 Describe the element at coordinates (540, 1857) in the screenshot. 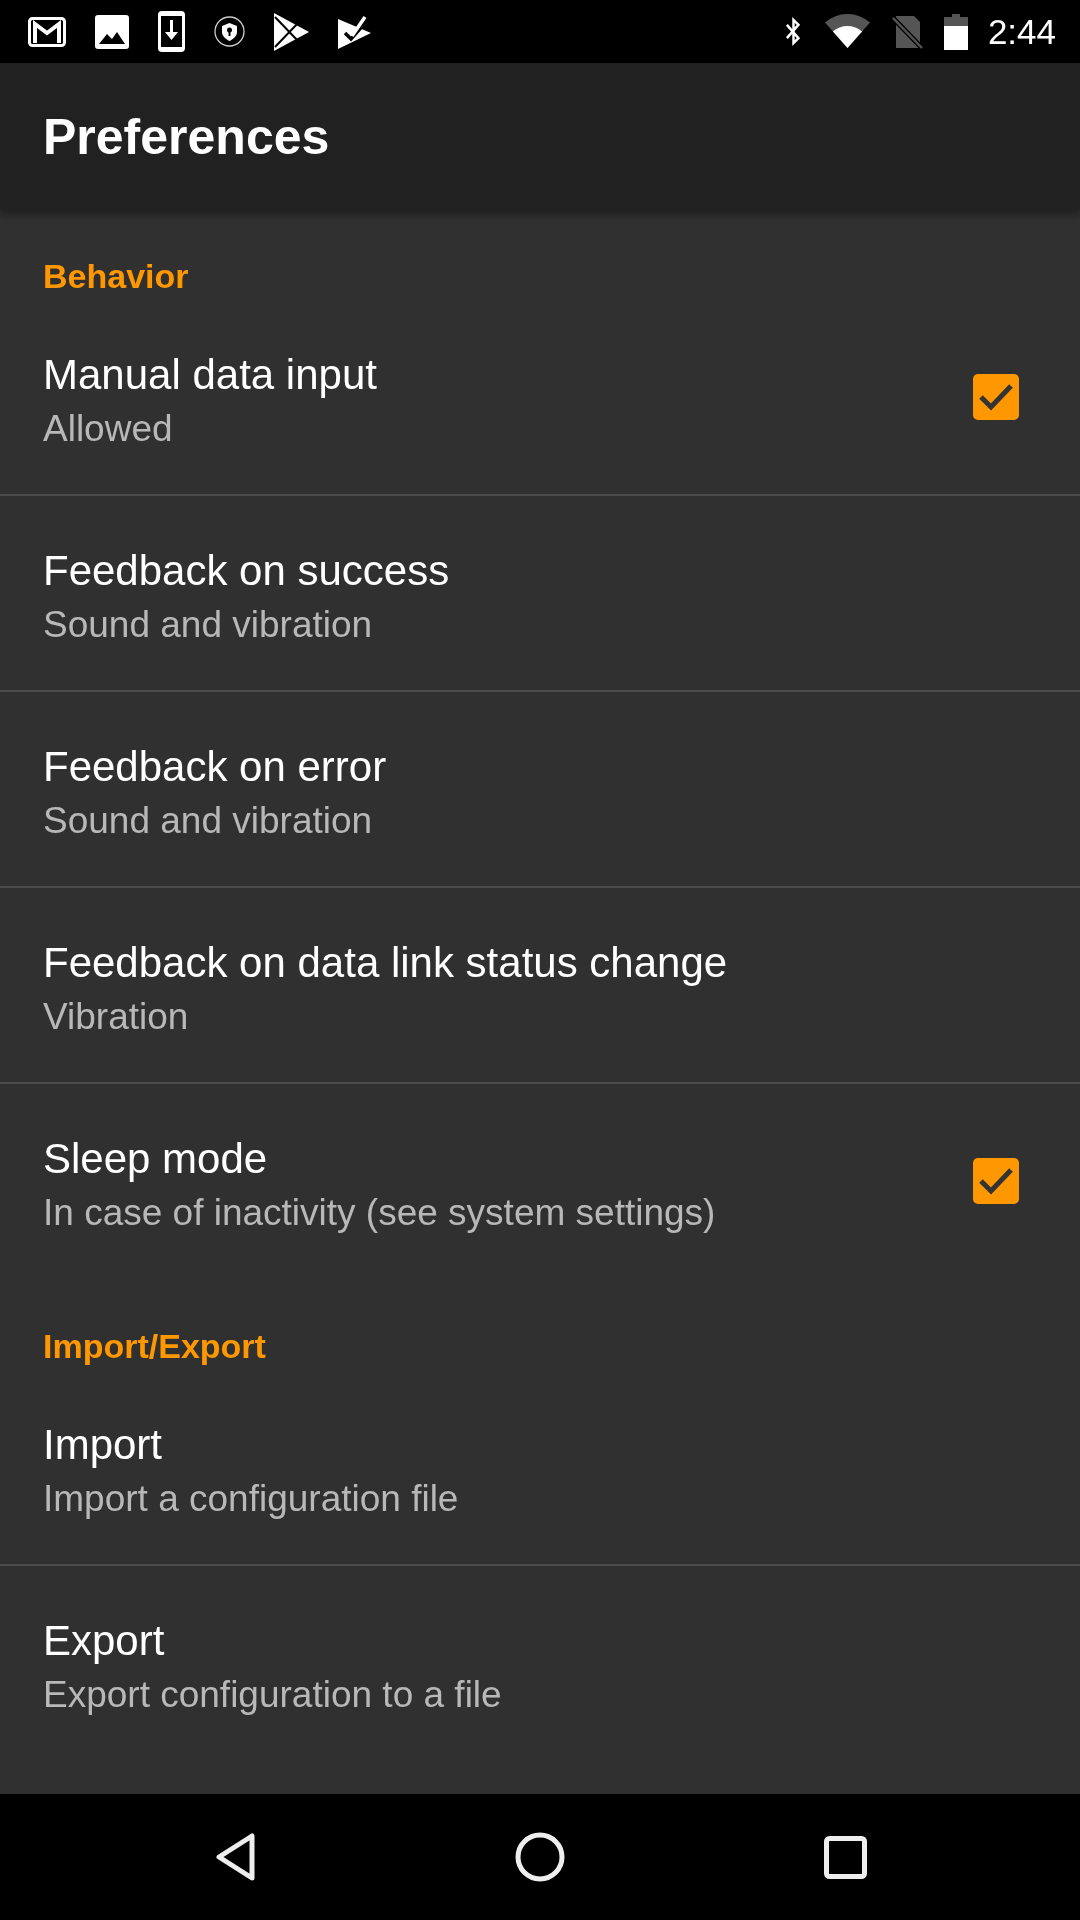

I see `home-icon` at that location.